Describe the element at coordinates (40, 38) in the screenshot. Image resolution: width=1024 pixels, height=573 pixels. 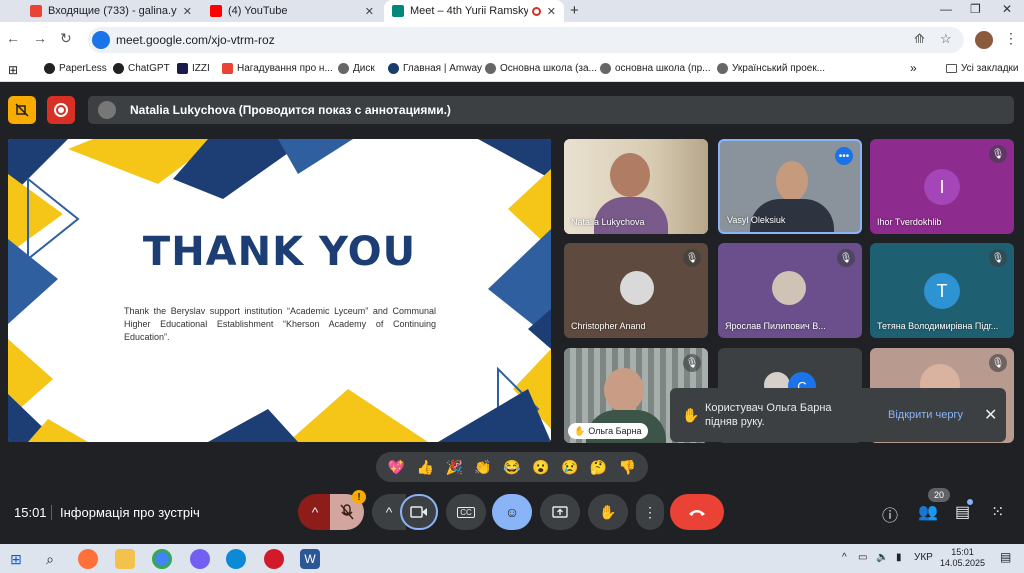
I see `forward-icon: →` at that location.